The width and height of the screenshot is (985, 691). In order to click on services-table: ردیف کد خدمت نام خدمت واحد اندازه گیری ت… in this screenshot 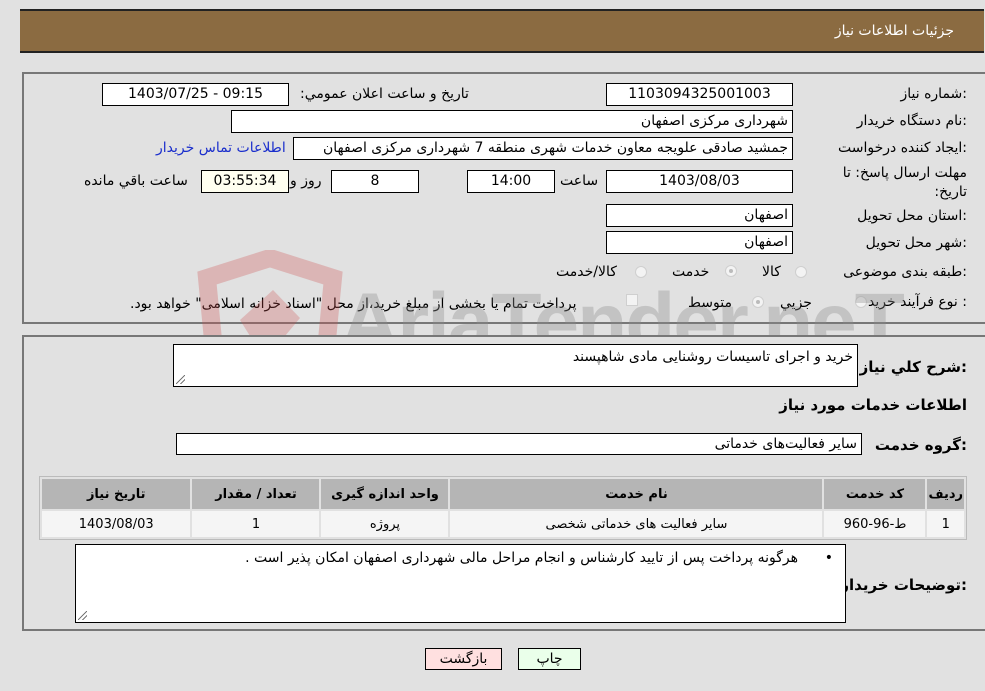, I will do `click(503, 508)`.